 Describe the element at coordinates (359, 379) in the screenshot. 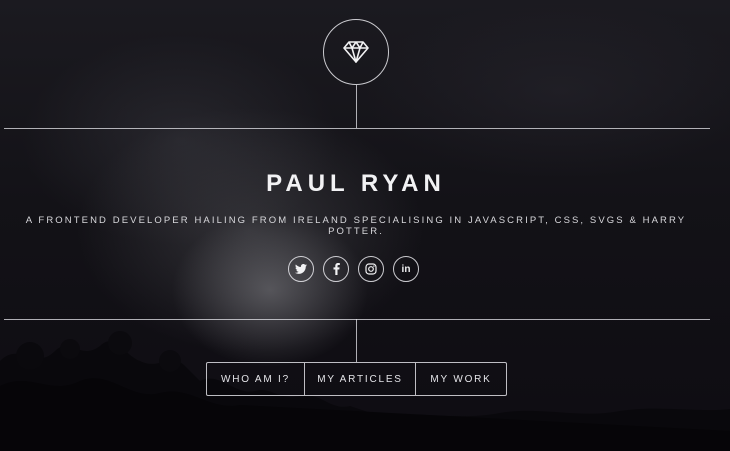

I see `nav-my-articles: MY ARTICLES` at that location.